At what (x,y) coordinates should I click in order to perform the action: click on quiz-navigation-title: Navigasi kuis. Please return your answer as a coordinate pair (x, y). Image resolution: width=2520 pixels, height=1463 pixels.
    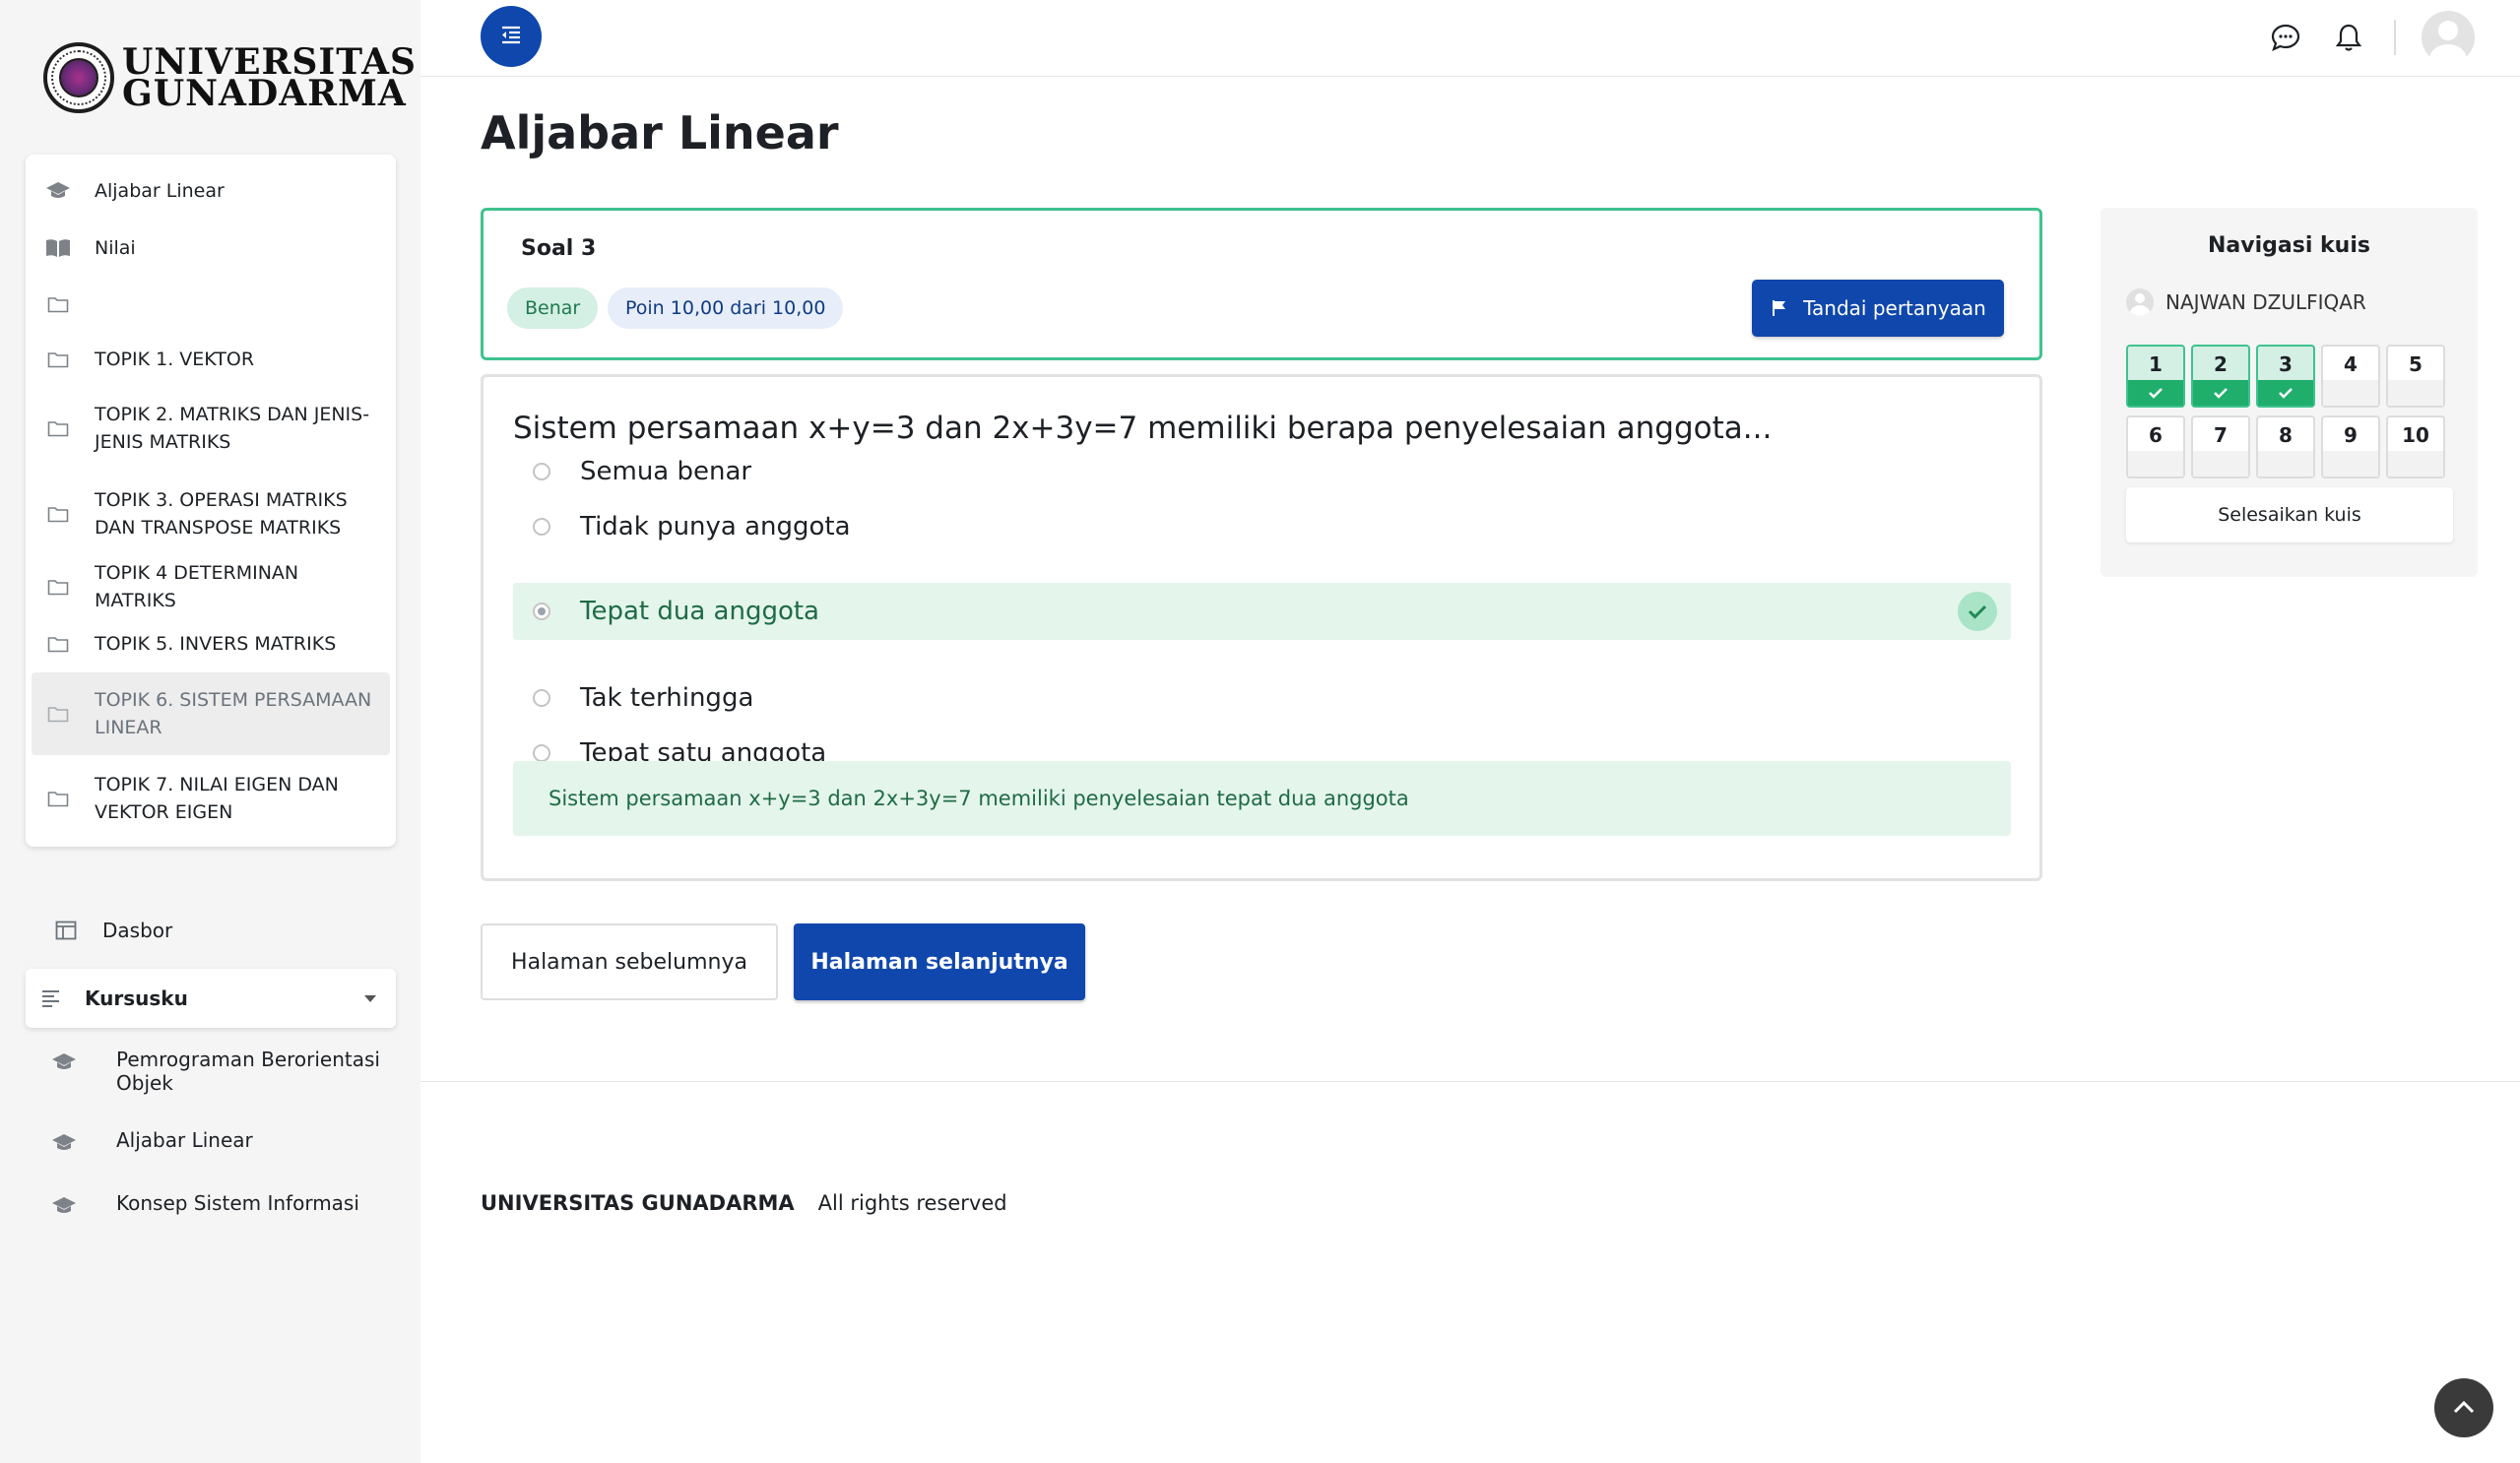
    Looking at the image, I should click on (2289, 246).